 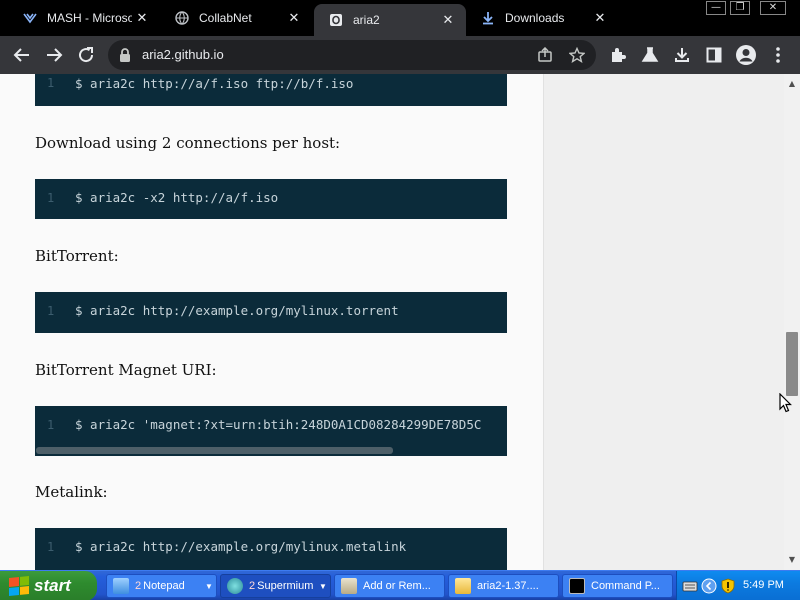 I want to click on code-block: 1 $ aria2c http://a/f.iso ftp://b/f.iso, so click(x=271, y=90).